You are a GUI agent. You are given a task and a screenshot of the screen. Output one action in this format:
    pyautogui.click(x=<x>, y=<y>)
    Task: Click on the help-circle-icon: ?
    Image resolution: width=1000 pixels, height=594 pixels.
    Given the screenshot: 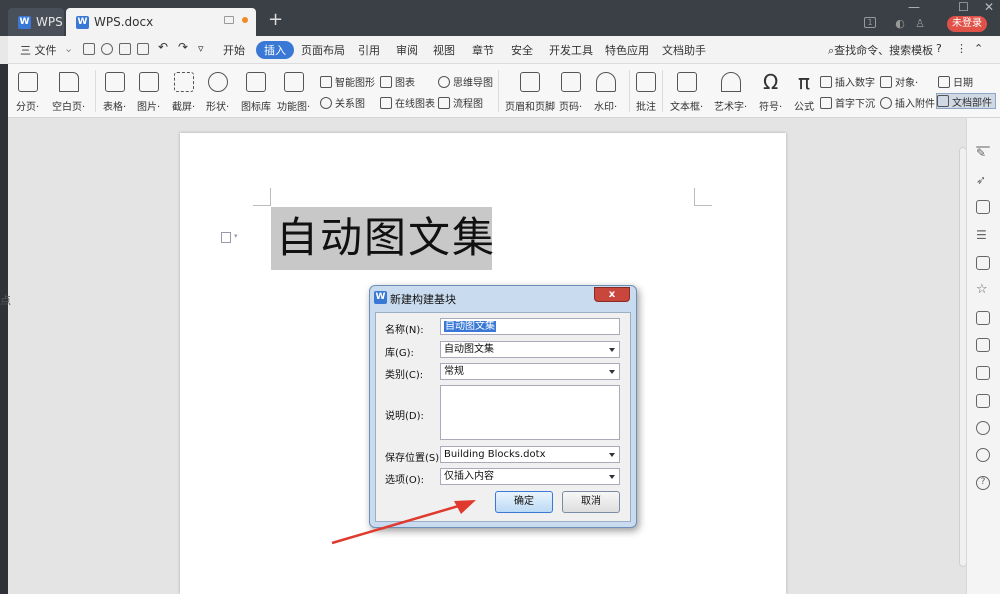 What is the action you would take?
    pyautogui.click(x=983, y=483)
    